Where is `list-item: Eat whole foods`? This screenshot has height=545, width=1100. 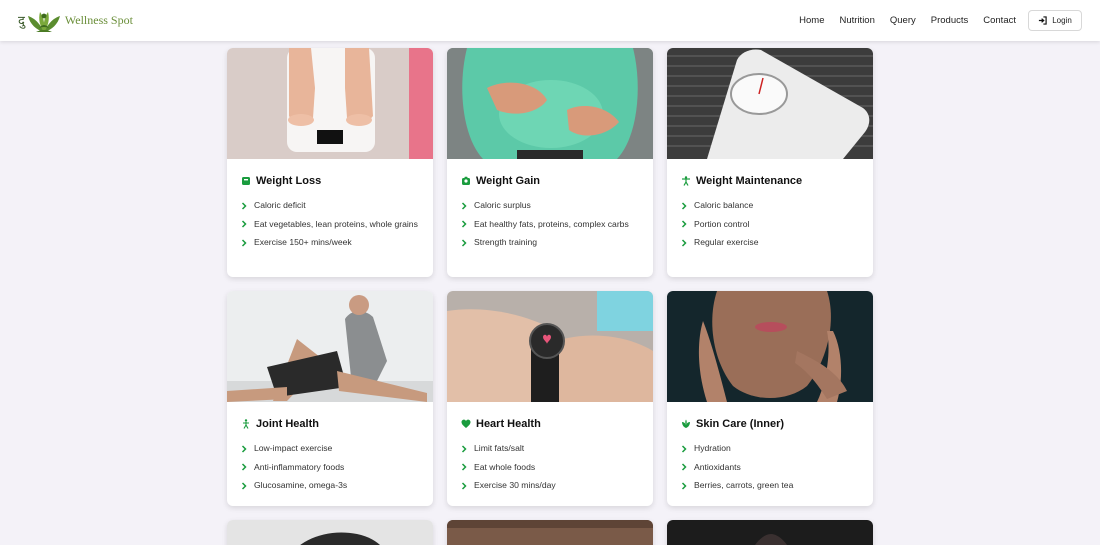 list-item: Eat whole foods is located at coordinates (550, 467).